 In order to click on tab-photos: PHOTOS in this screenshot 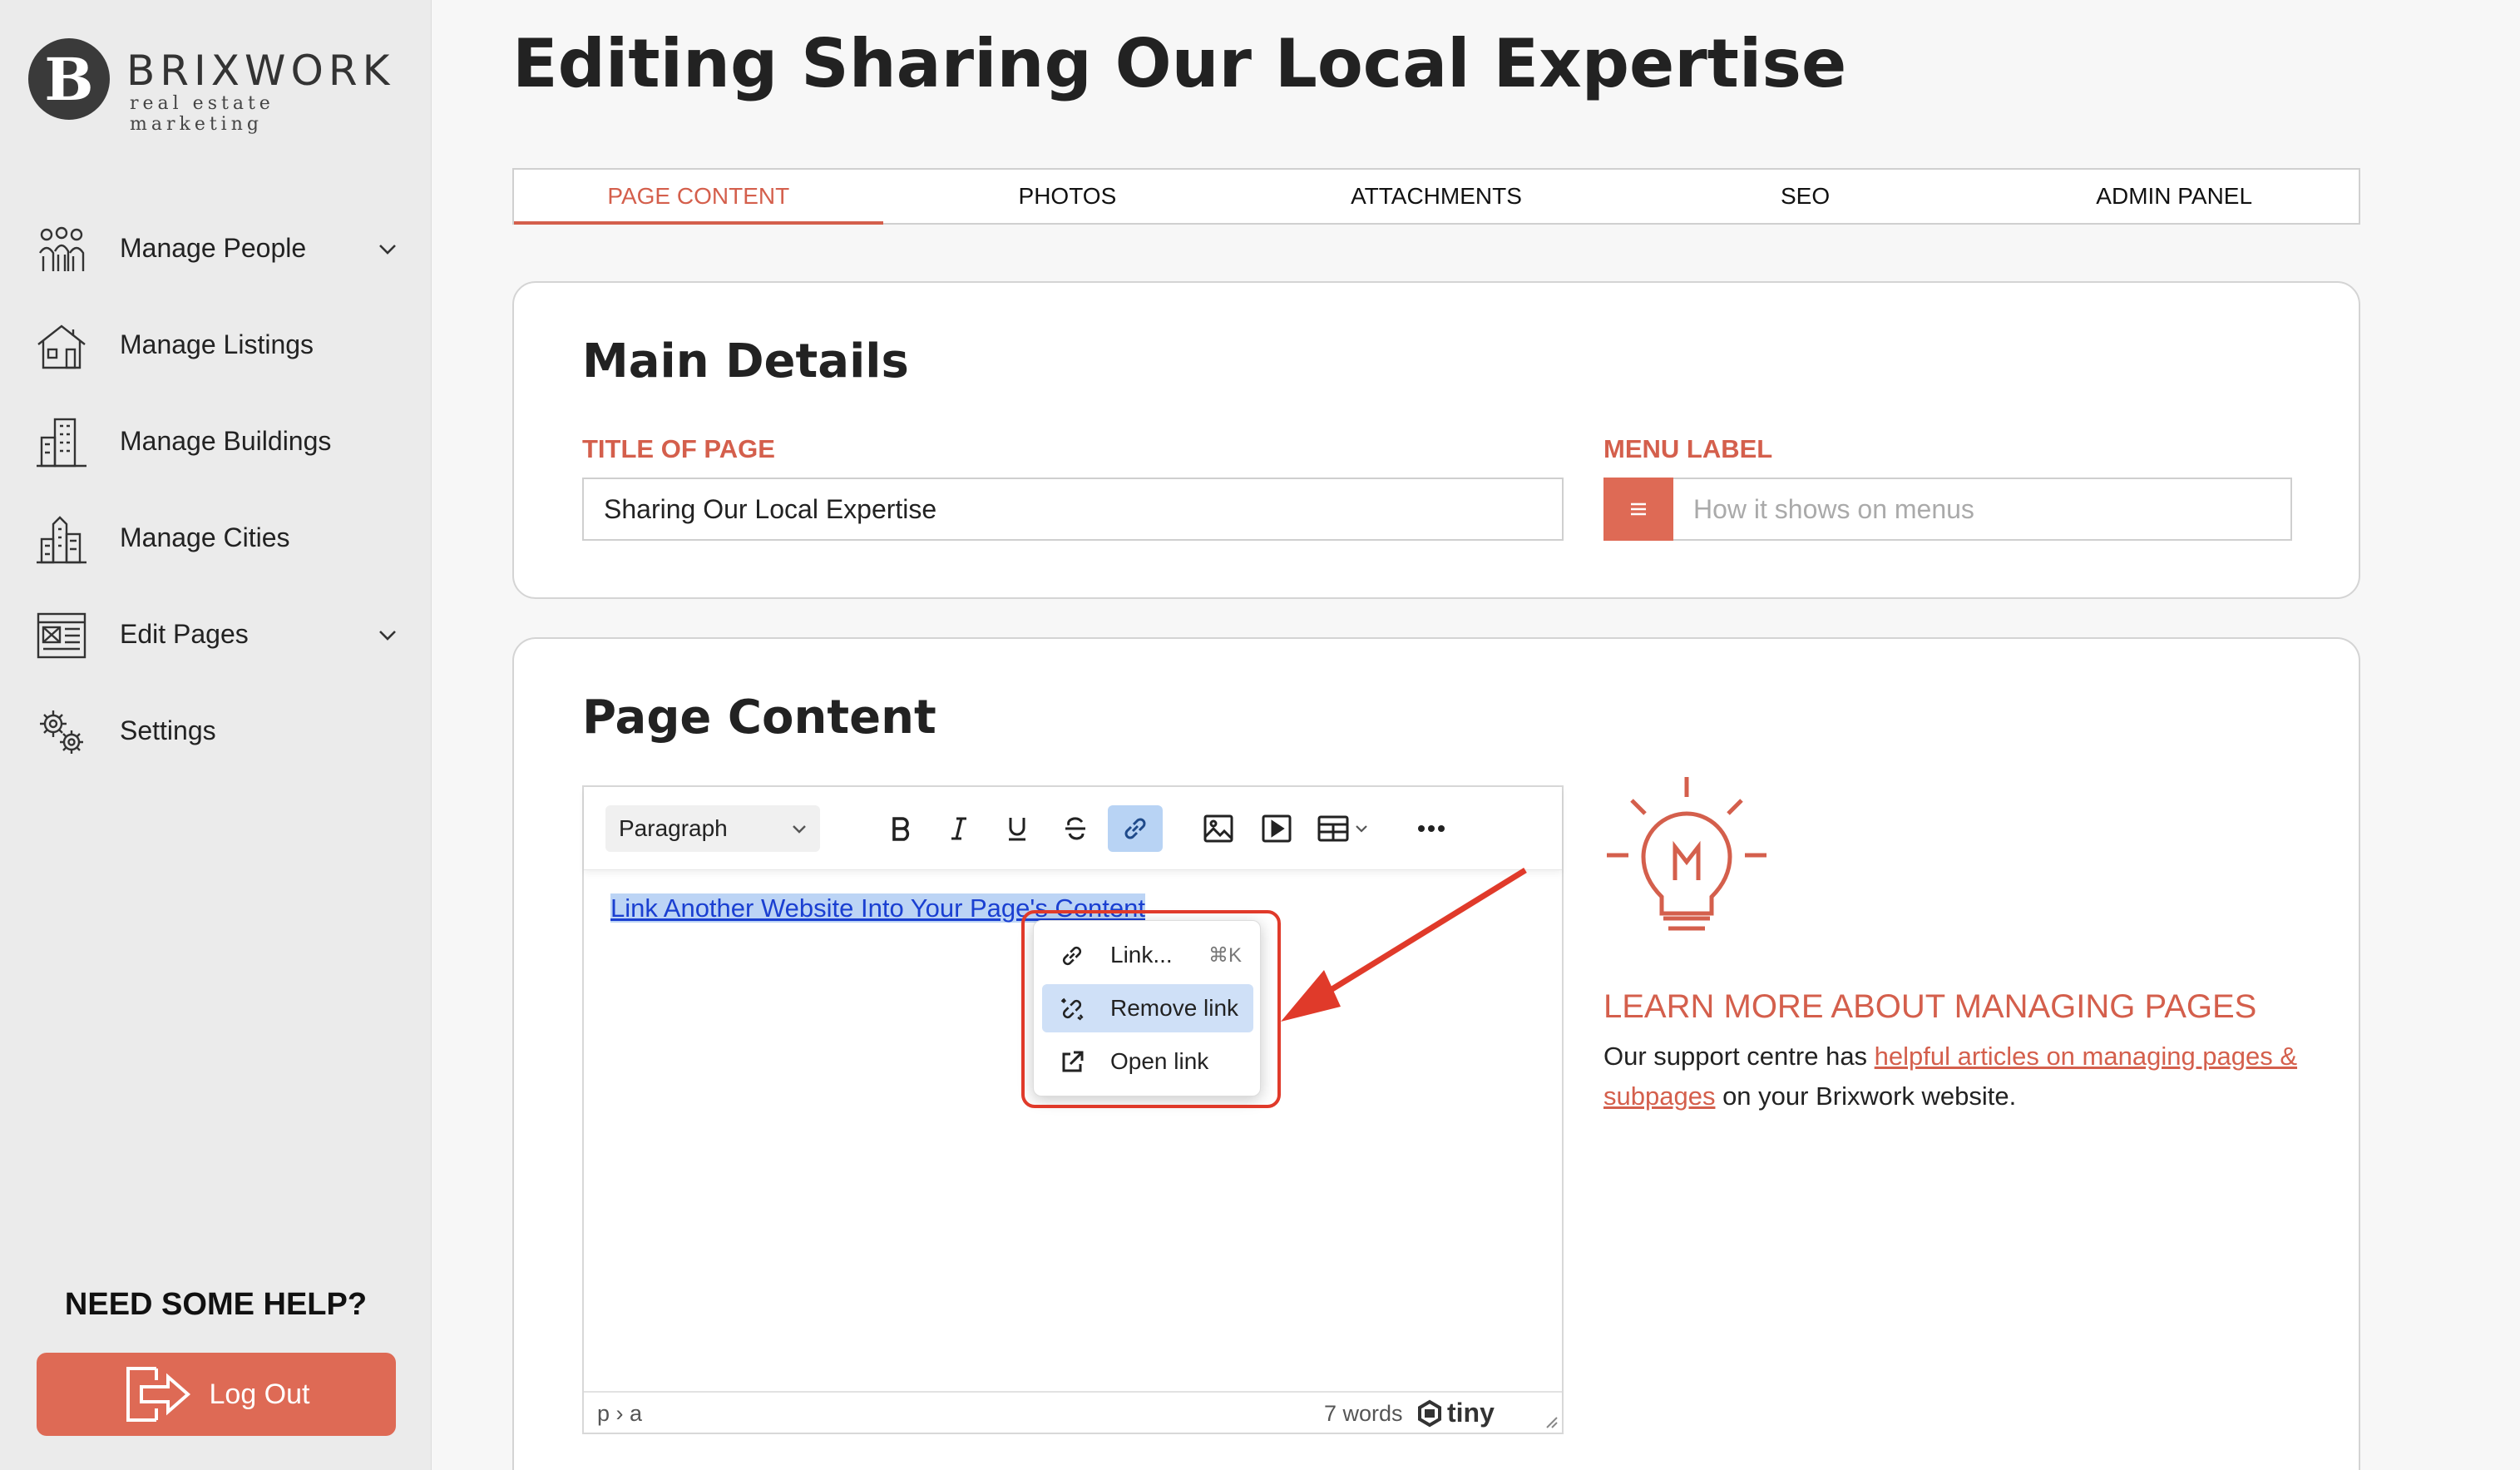, I will do `click(1068, 196)`.